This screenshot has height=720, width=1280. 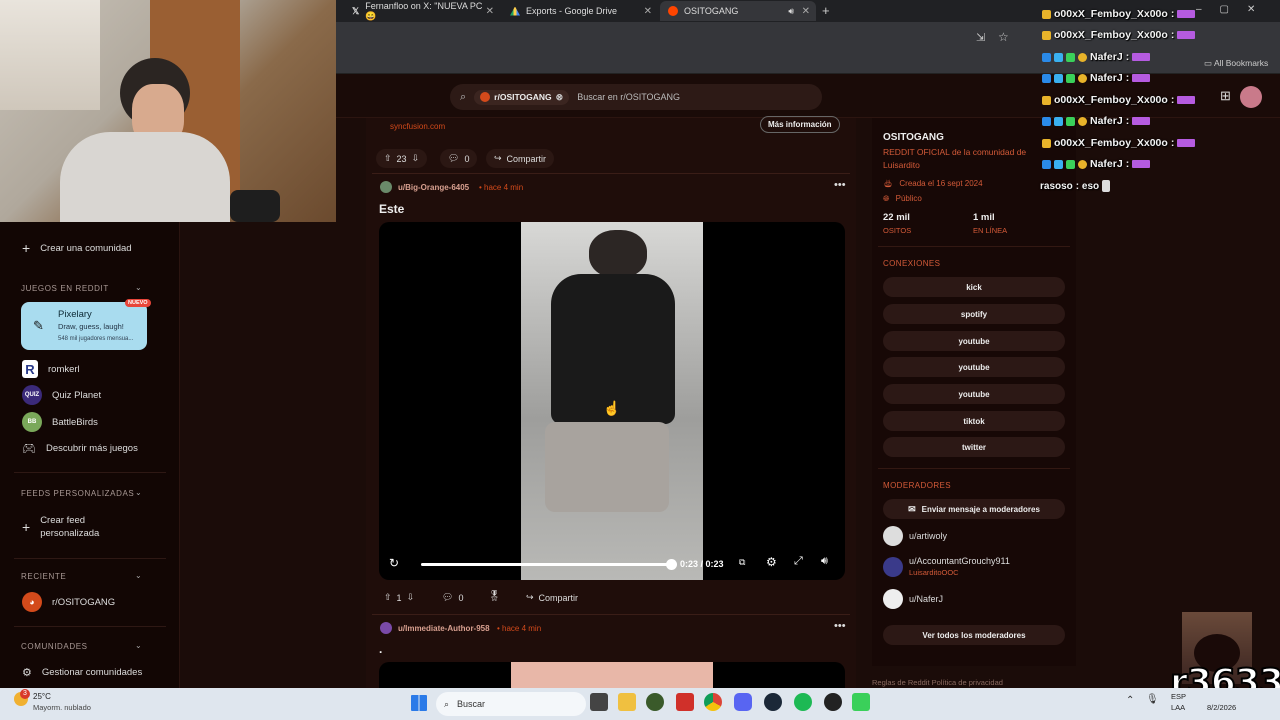 What do you see at coordinates (64, 369) in the screenshot?
I see `game-label: romkerl` at bounding box center [64, 369].